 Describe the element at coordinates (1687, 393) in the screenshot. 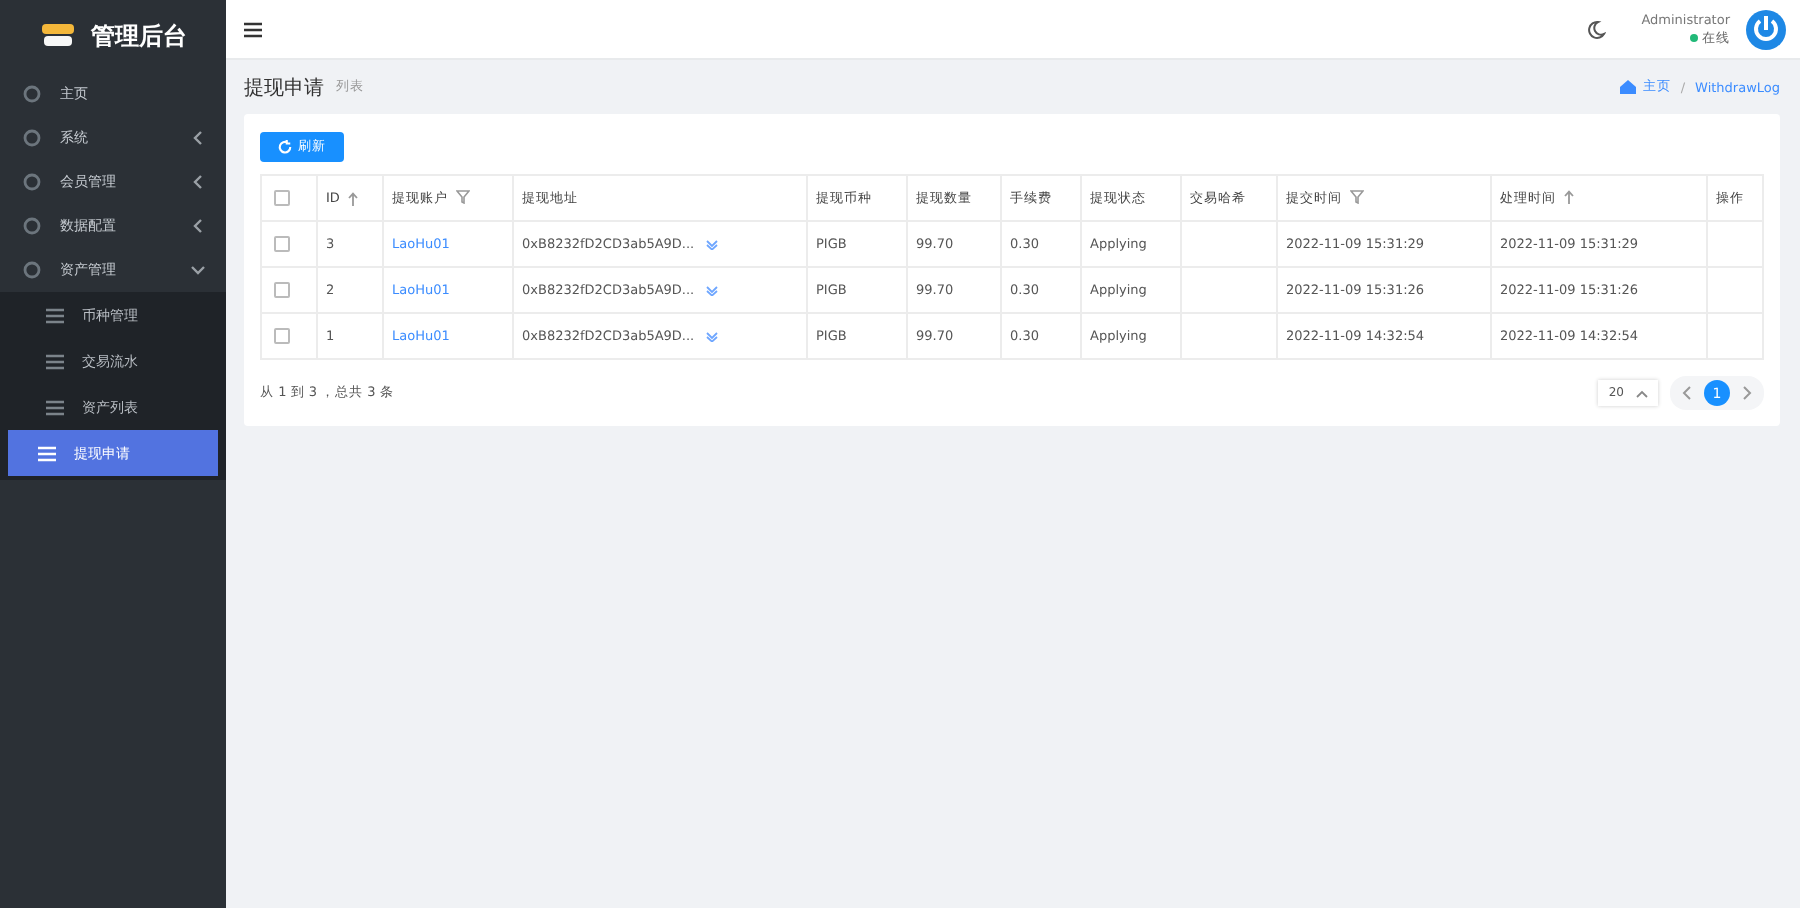

I see `previous-page-icon` at that location.